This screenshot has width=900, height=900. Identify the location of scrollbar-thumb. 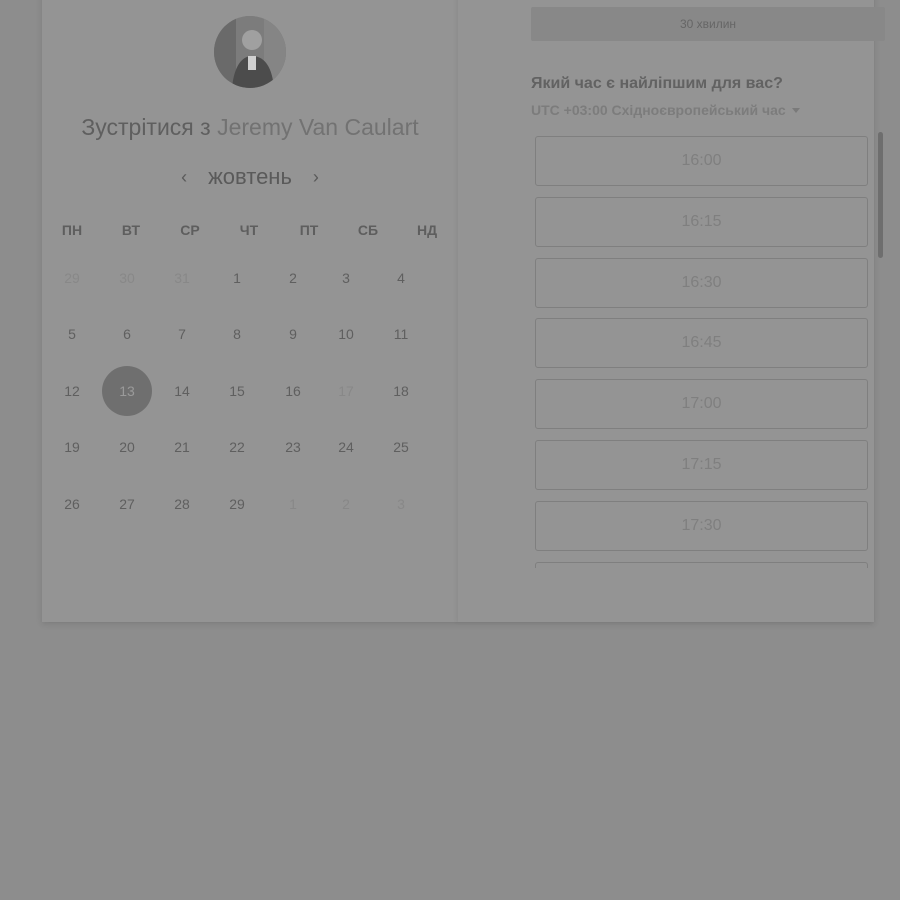
(880, 195).